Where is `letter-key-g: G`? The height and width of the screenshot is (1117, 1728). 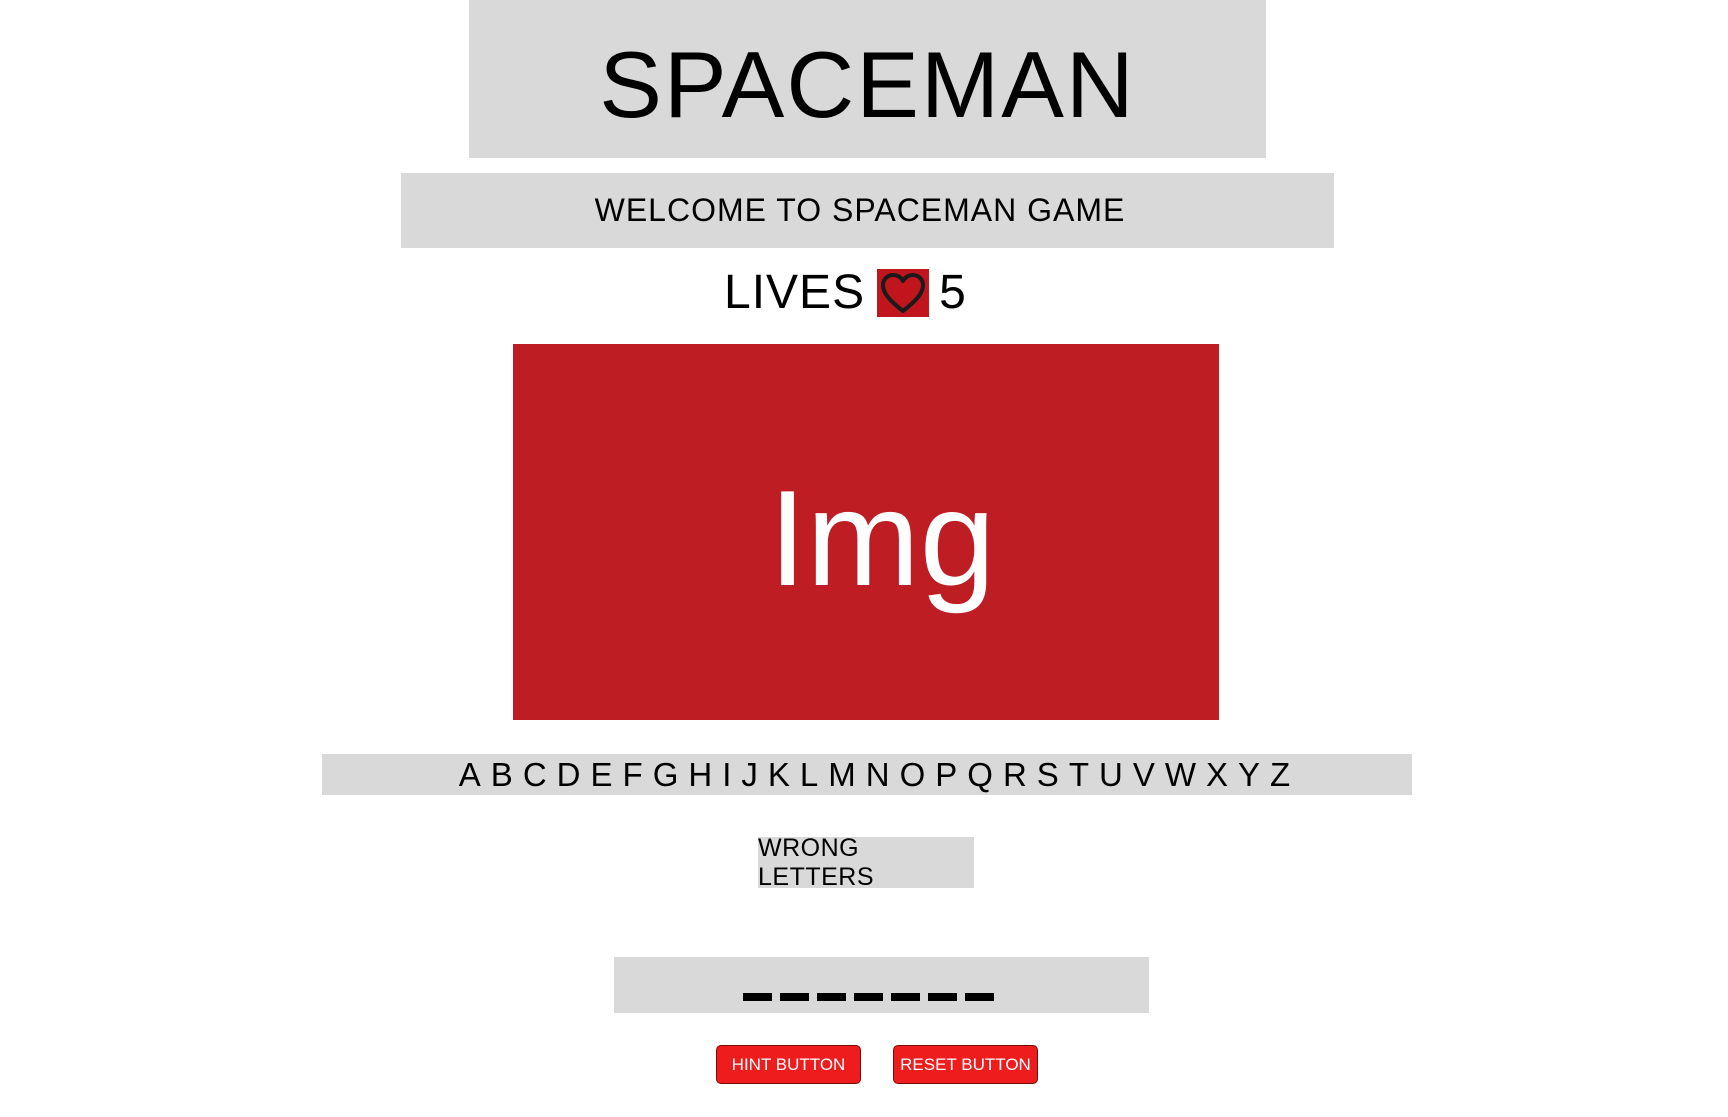 letter-key-g: G is located at coordinates (666, 774).